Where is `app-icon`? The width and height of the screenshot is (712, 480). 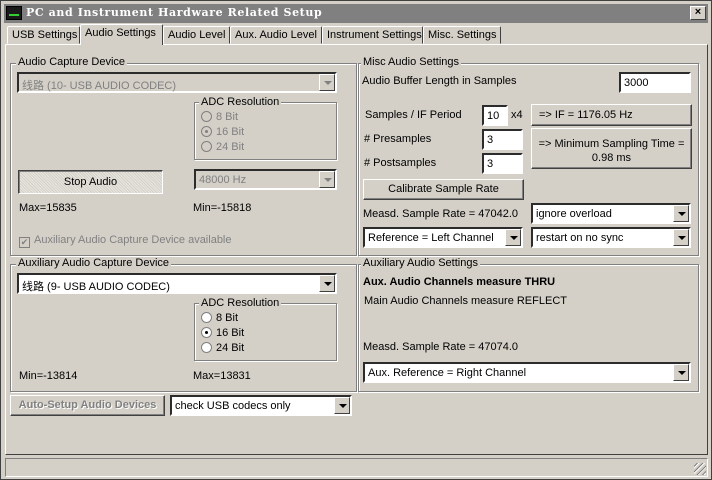
app-icon is located at coordinates (14, 13).